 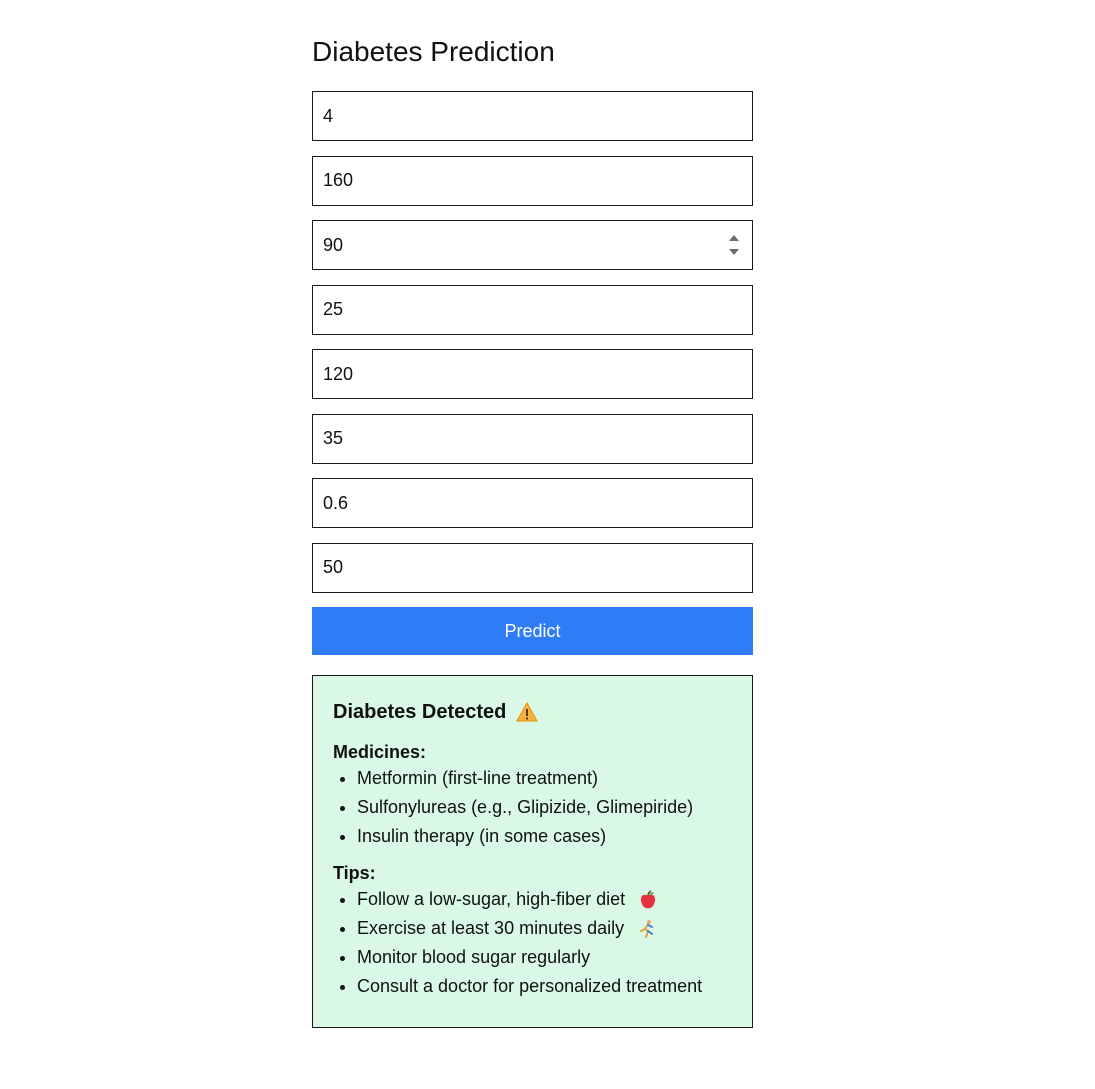 I want to click on page-title: Diabetes Prediction, so click(x=433, y=51).